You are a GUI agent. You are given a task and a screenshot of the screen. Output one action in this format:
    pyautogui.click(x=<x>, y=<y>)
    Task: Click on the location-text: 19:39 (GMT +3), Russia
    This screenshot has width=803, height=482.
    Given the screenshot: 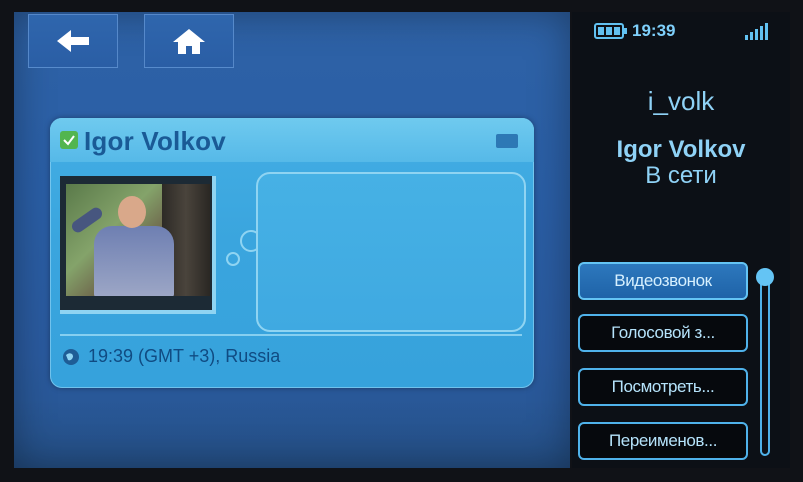 What is the action you would take?
    pyautogui.click(x=184, y=356)
    